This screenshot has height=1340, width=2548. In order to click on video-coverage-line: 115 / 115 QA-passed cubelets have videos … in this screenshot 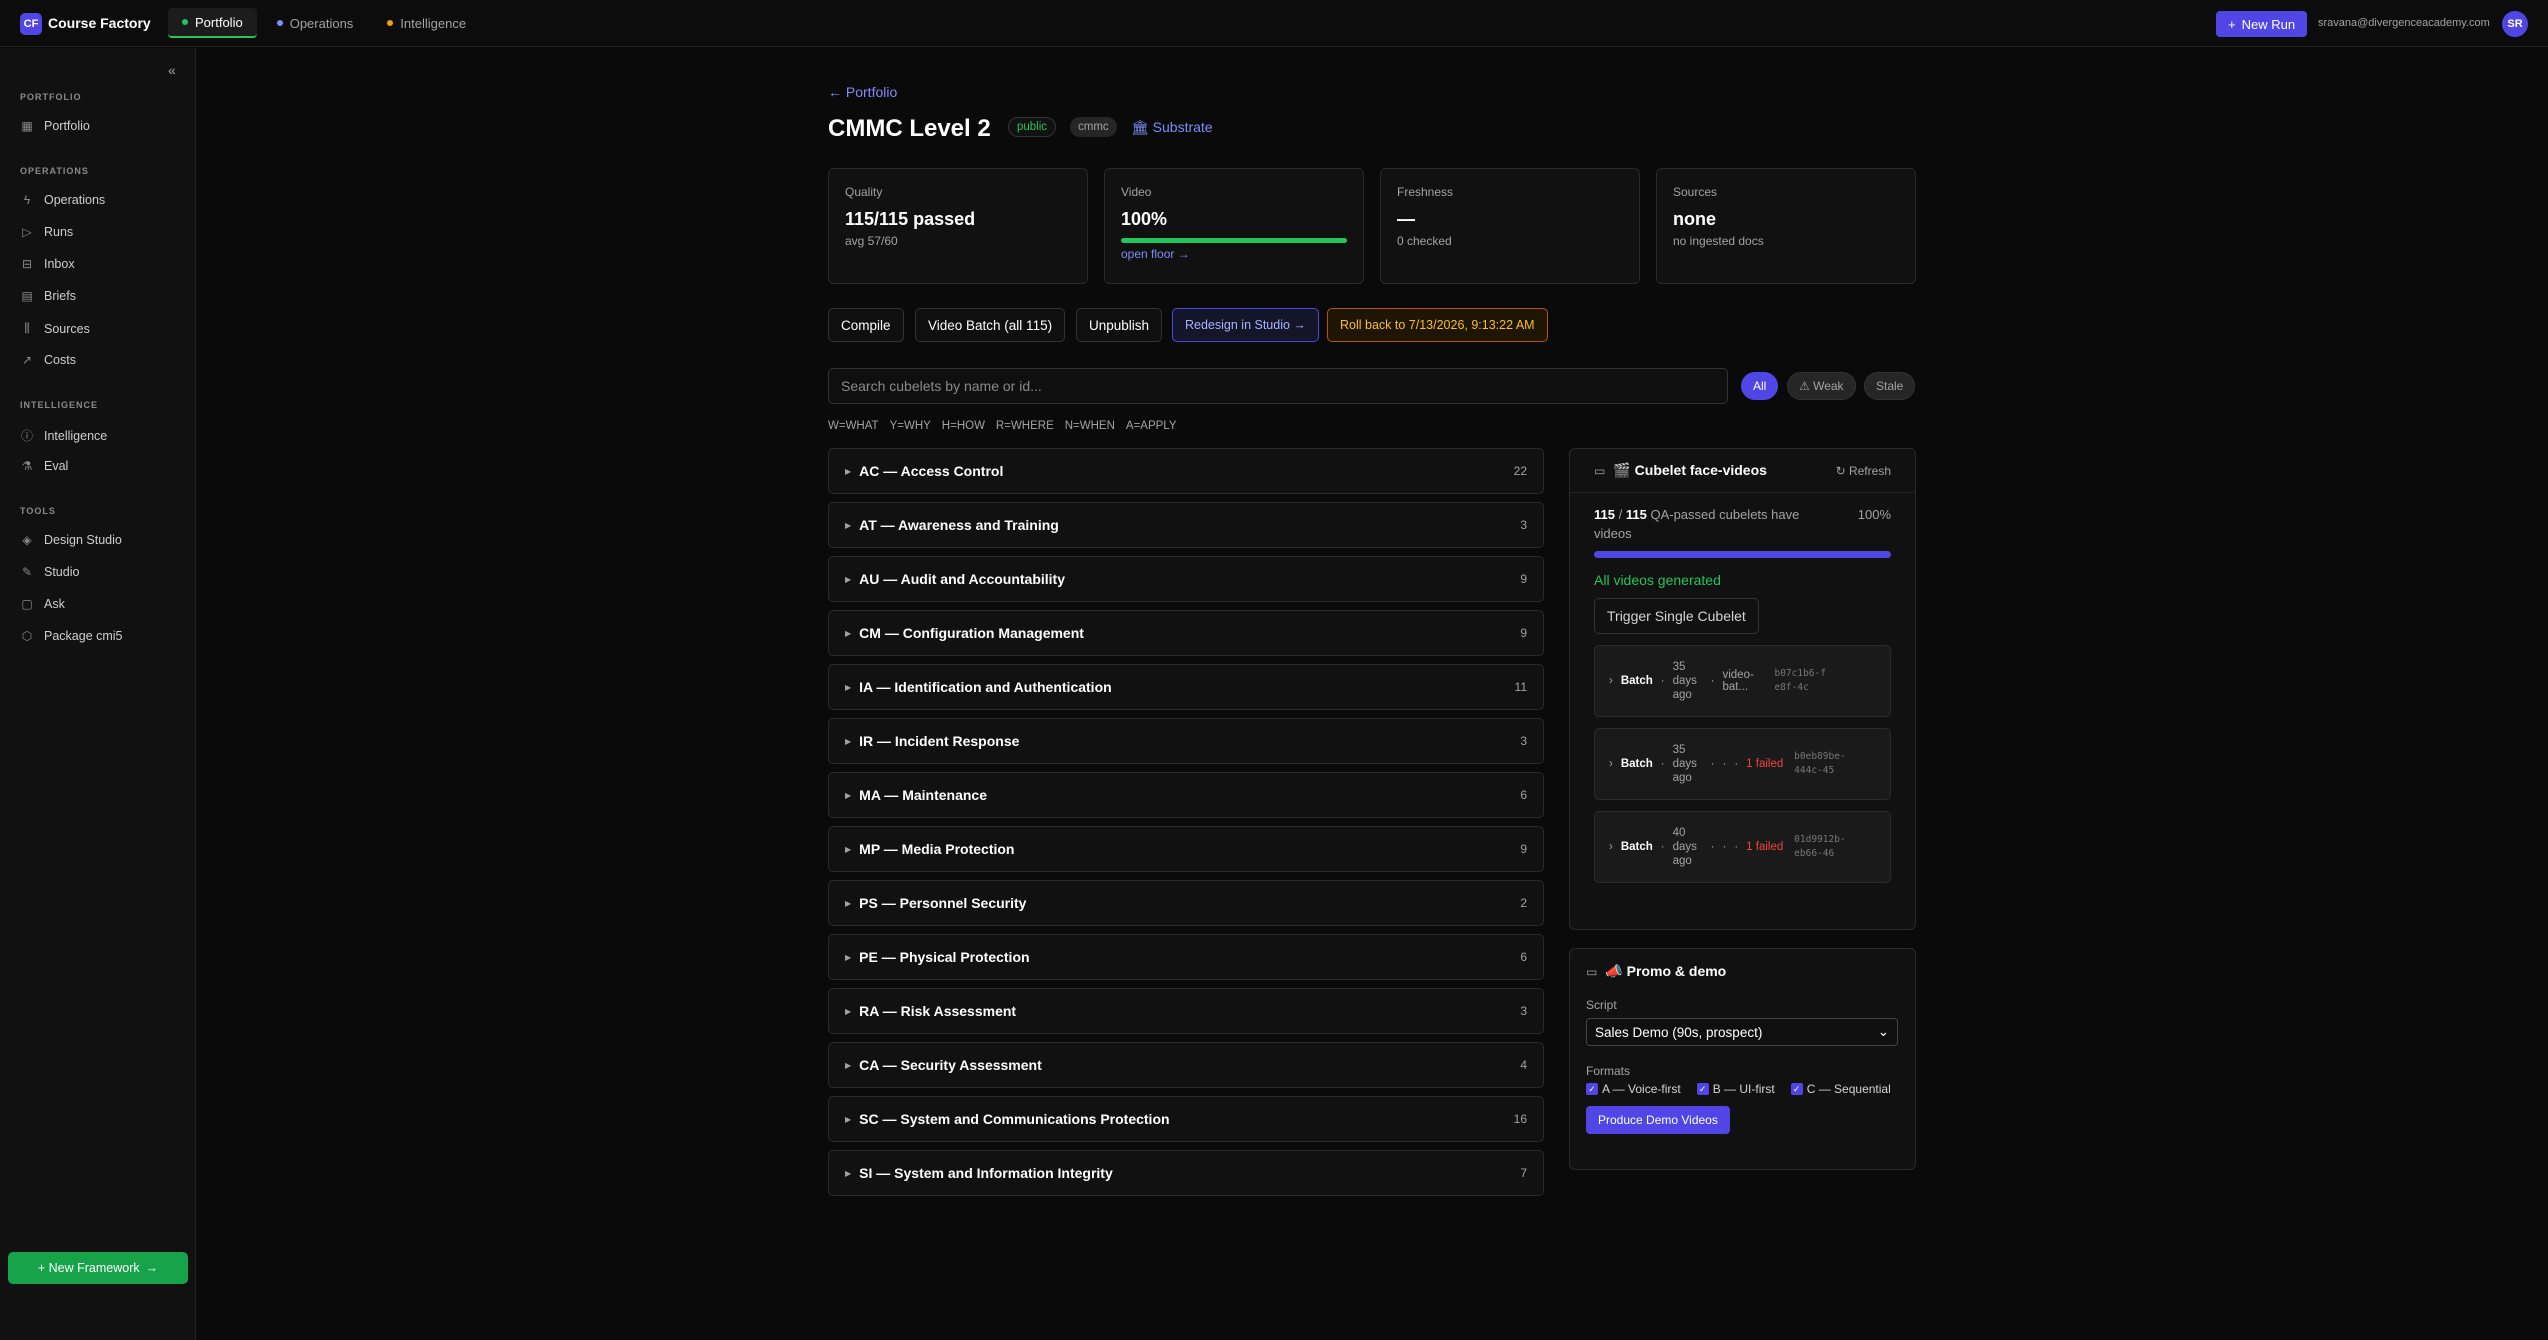, I will do `click(1742, 524)`.